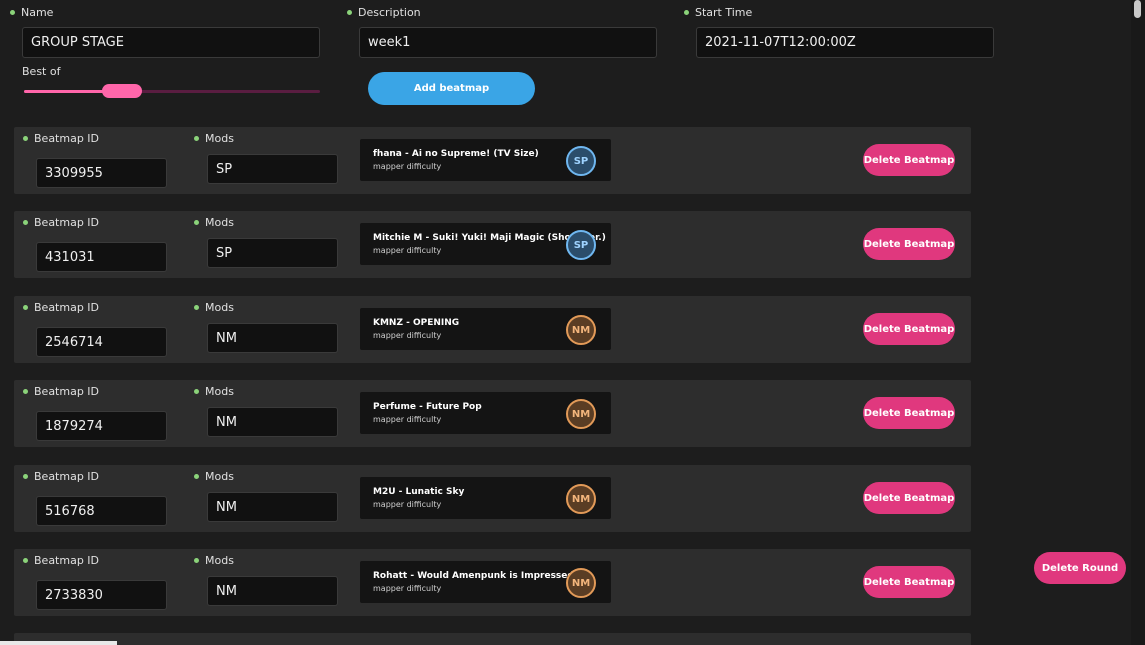 The image size is (1145, 645). What do you see at coordinates (485, 498) in the screenshot?
I see `beatmap-card: M2U - Lunatic Sky mapper difficulty NM` at bounding box center [485, 498].